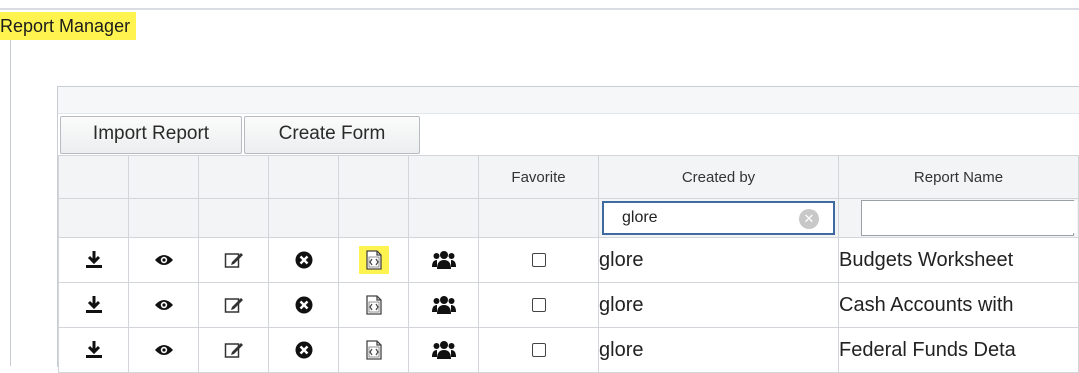 This screenshot has width=1079, height=373. I want to click on col-source-header, so click(373, 177).